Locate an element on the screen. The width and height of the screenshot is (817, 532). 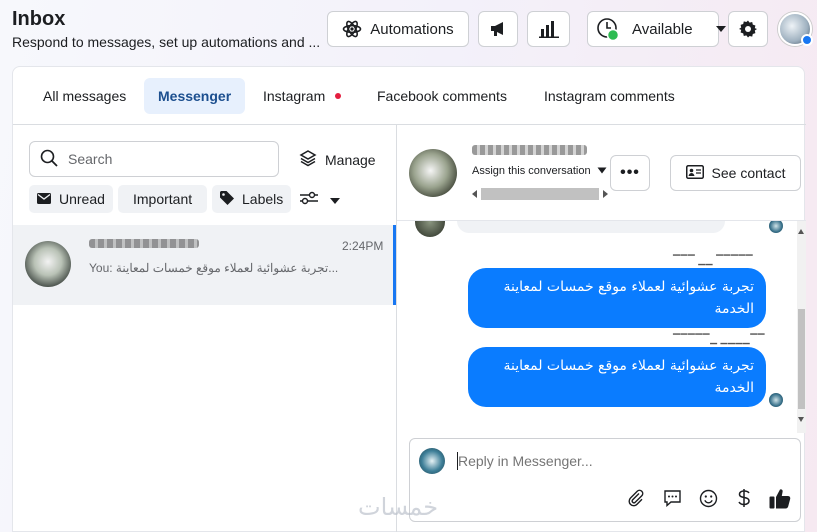
watermark-logo: خمسات is located at coordinates (398, 507).